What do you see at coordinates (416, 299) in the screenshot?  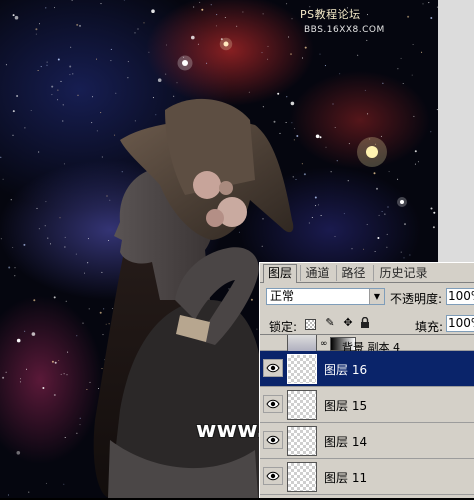 I see `opacity-label: 不透明度:` at bounding box center [416, 299].